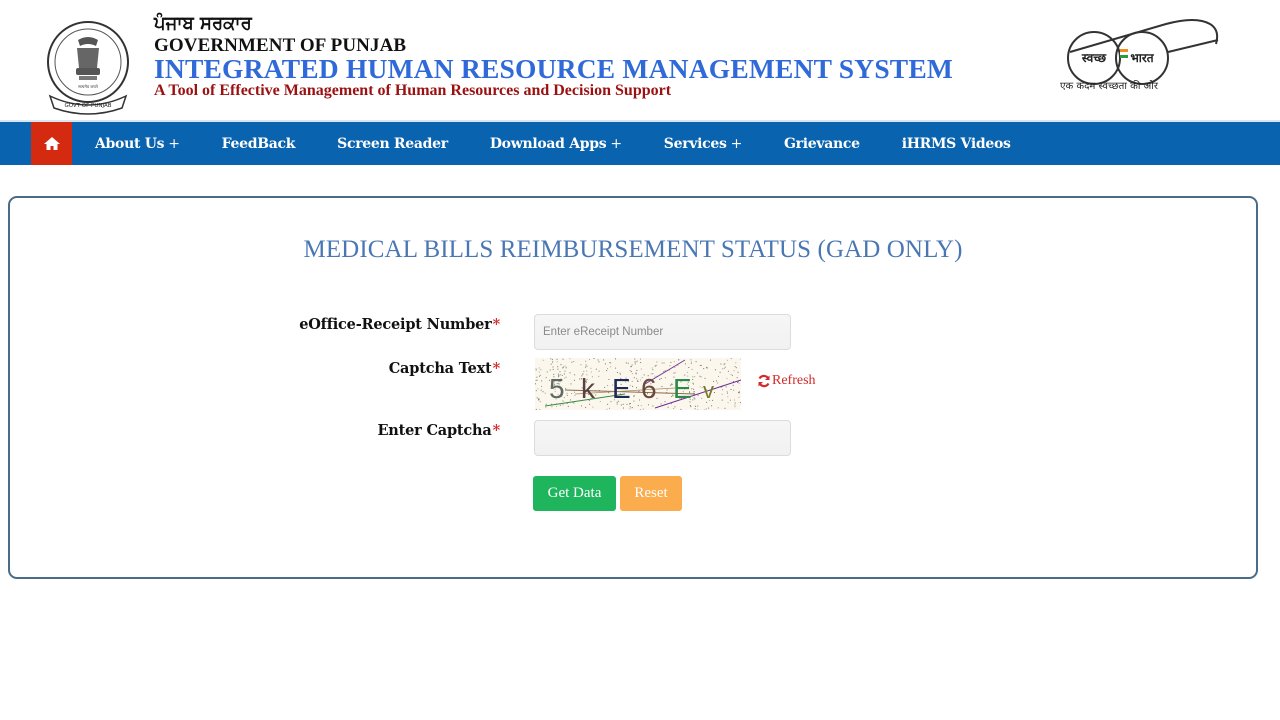 This screenshot has height=720, width=1280. Describe the element at coordinates (496, 430) in the screenshot. I see `required-asterisk: *` at that location.